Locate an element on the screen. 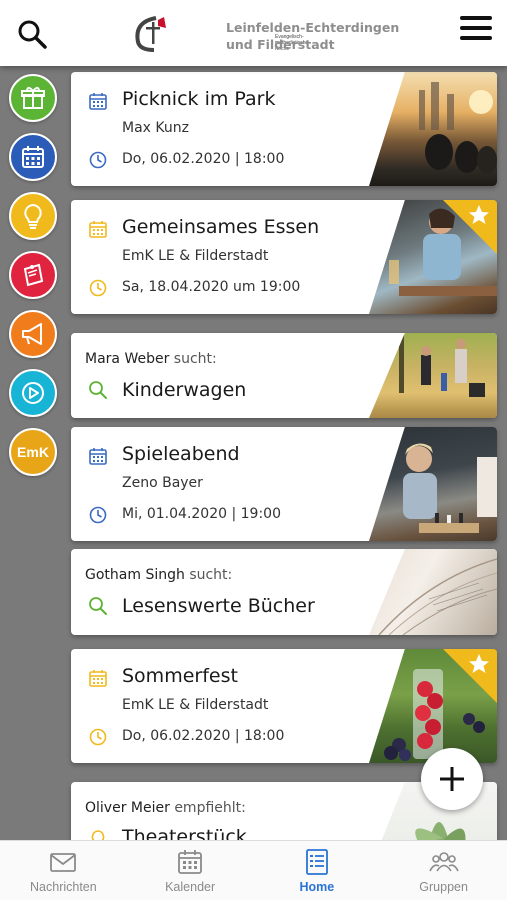 This screenshot has width=507, height=900. search-photo-park is located at coordinates (433, 375).